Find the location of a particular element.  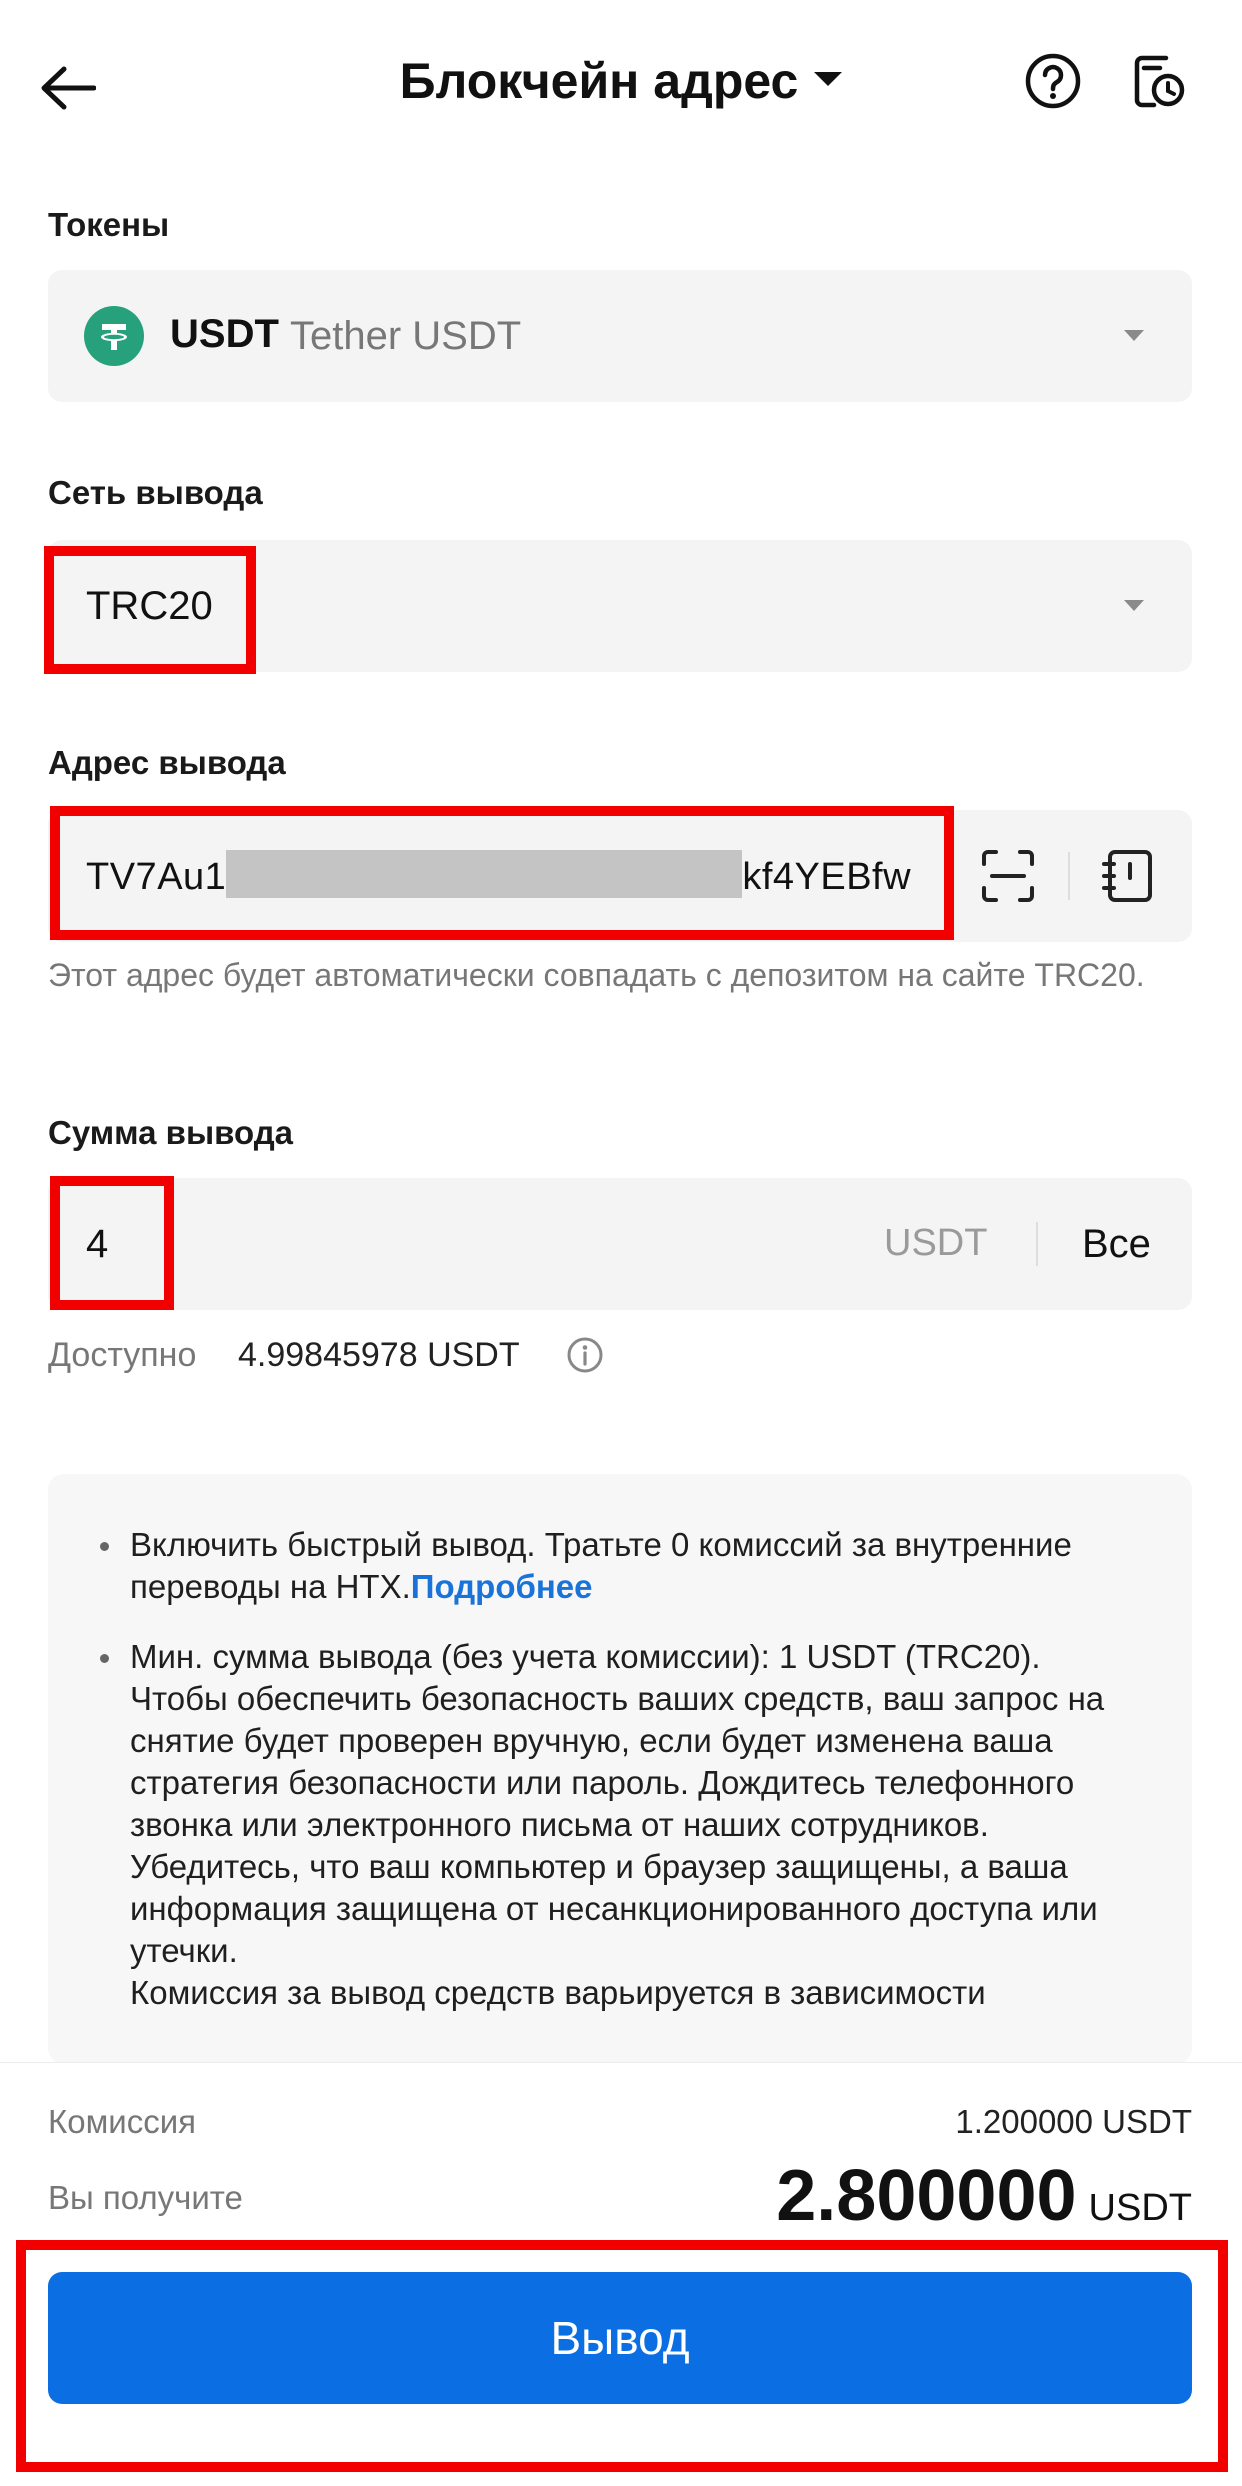

info-button is located at coordinates (585, 1355).